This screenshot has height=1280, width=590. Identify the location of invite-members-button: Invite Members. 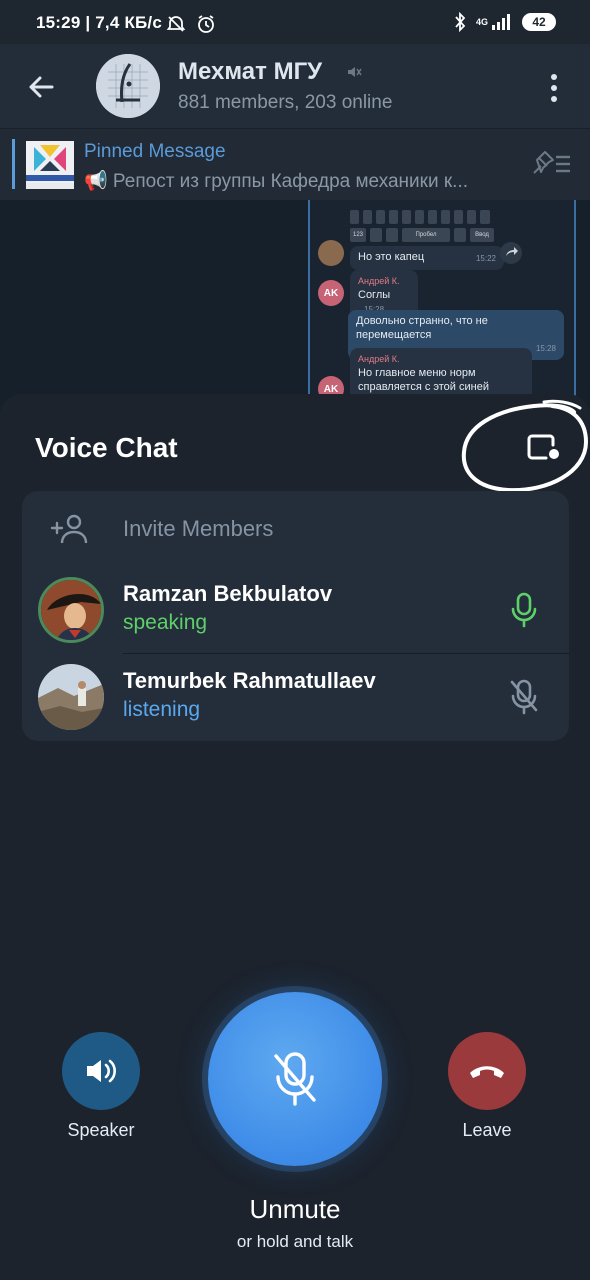
(295, 529).